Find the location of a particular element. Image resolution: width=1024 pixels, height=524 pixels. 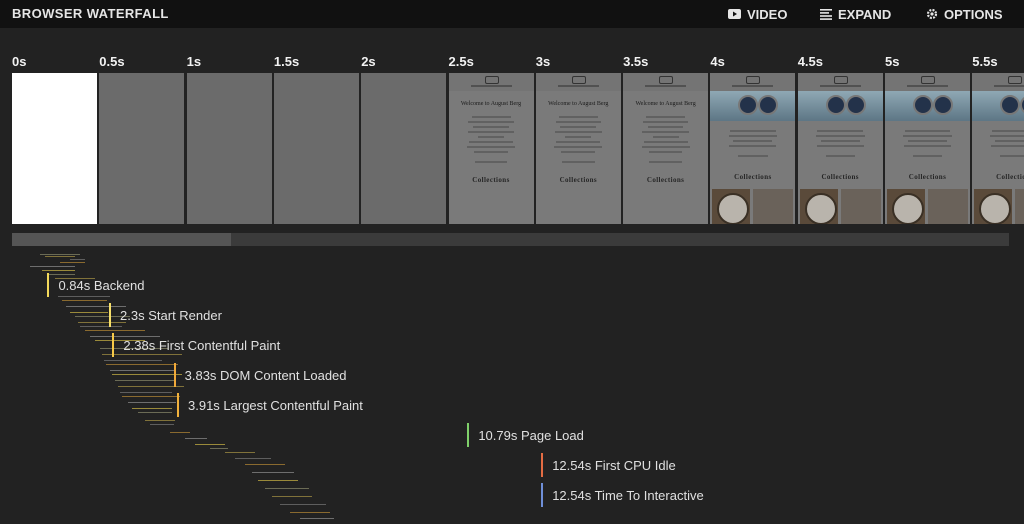

marker-label: 2.3s Start Render is located at coordinates (171, 315).